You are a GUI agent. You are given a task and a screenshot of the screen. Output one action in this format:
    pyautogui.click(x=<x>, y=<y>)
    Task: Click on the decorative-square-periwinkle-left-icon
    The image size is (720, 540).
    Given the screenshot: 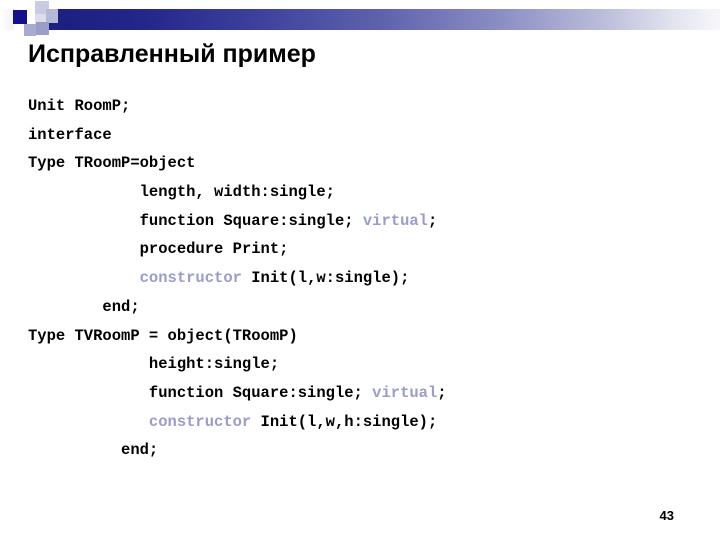 What is the action you would take?
    pyautogui.click(x=30, y=30)
    